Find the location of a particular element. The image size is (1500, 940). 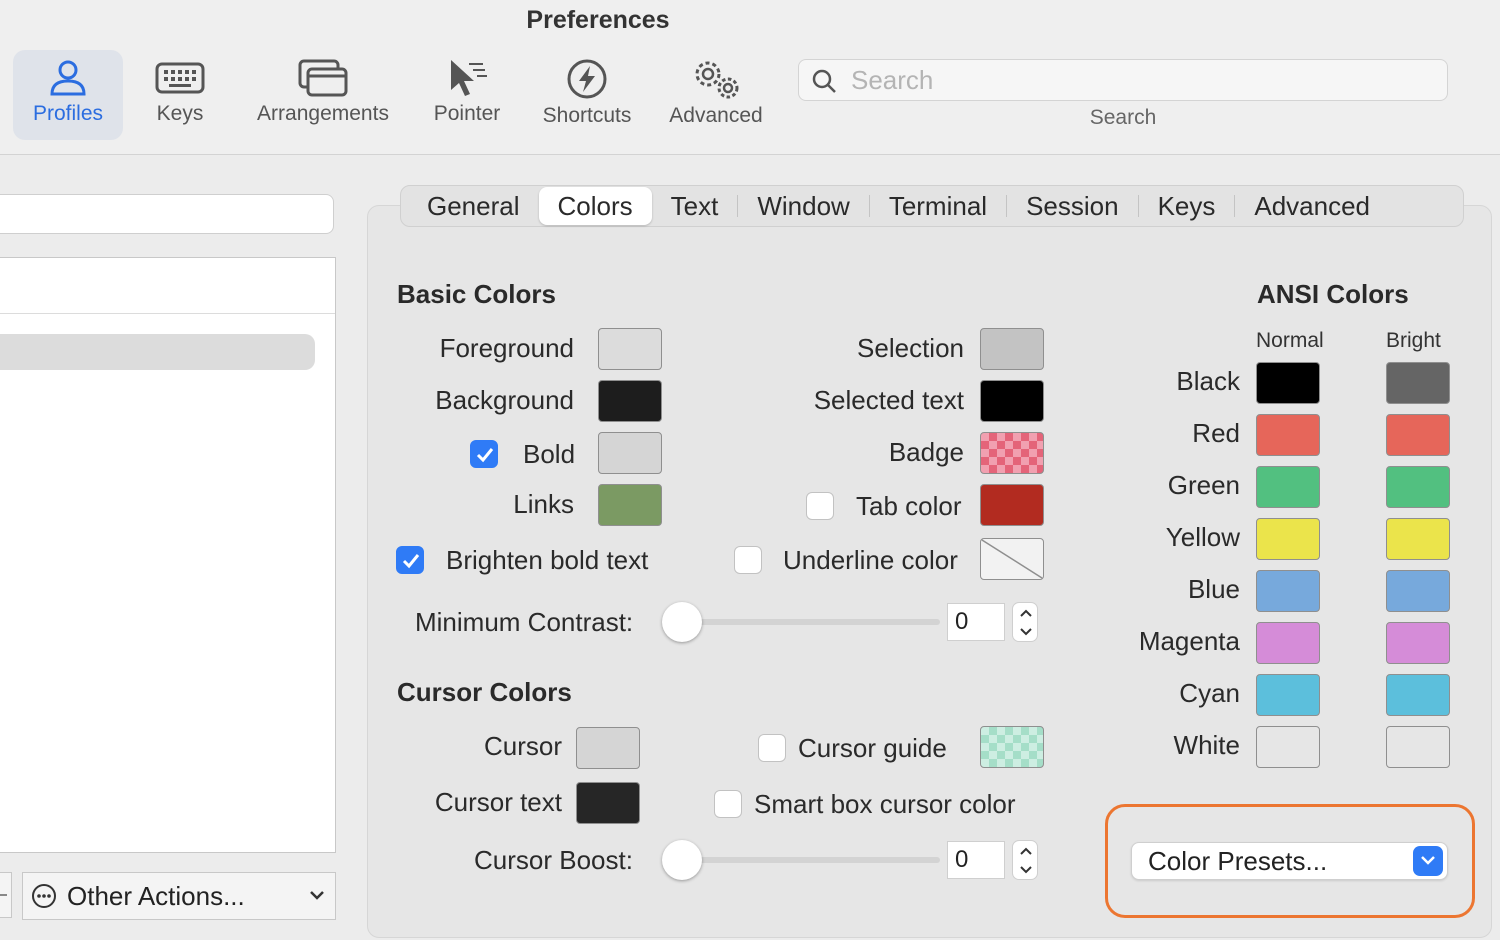

selected-text-color-well is located at coordinates (1012, 401).